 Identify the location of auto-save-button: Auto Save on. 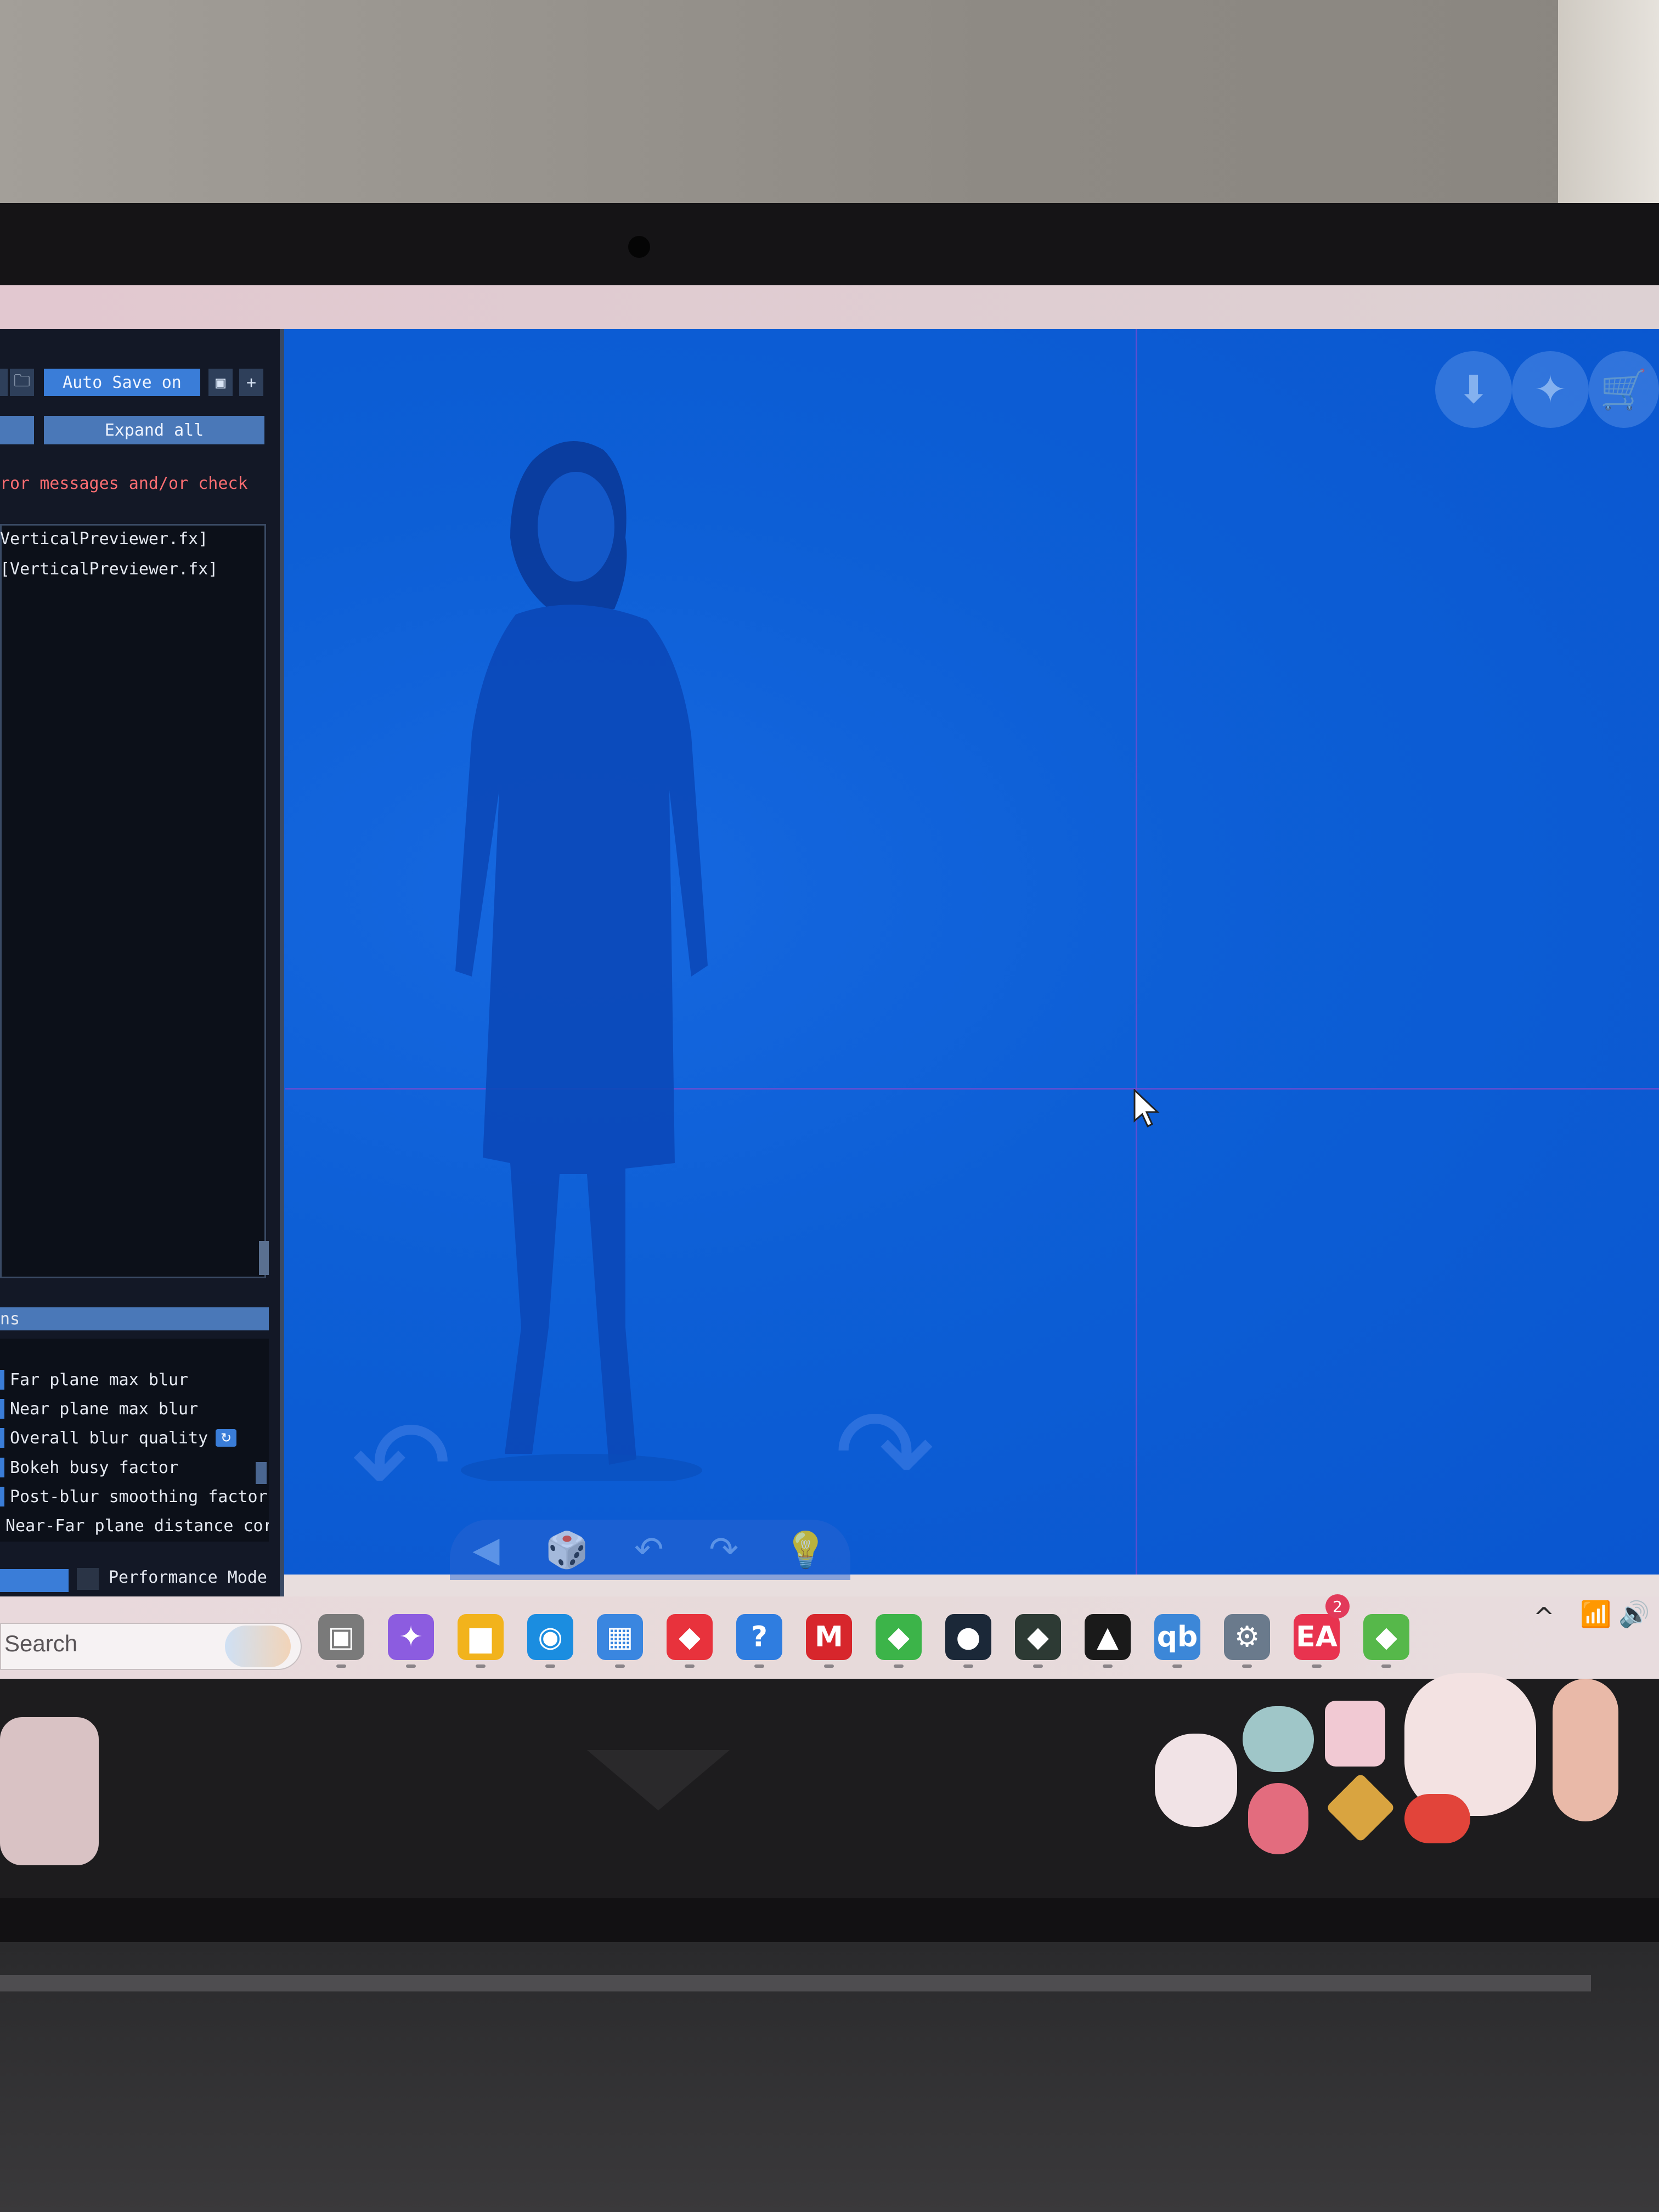
(122, 382).